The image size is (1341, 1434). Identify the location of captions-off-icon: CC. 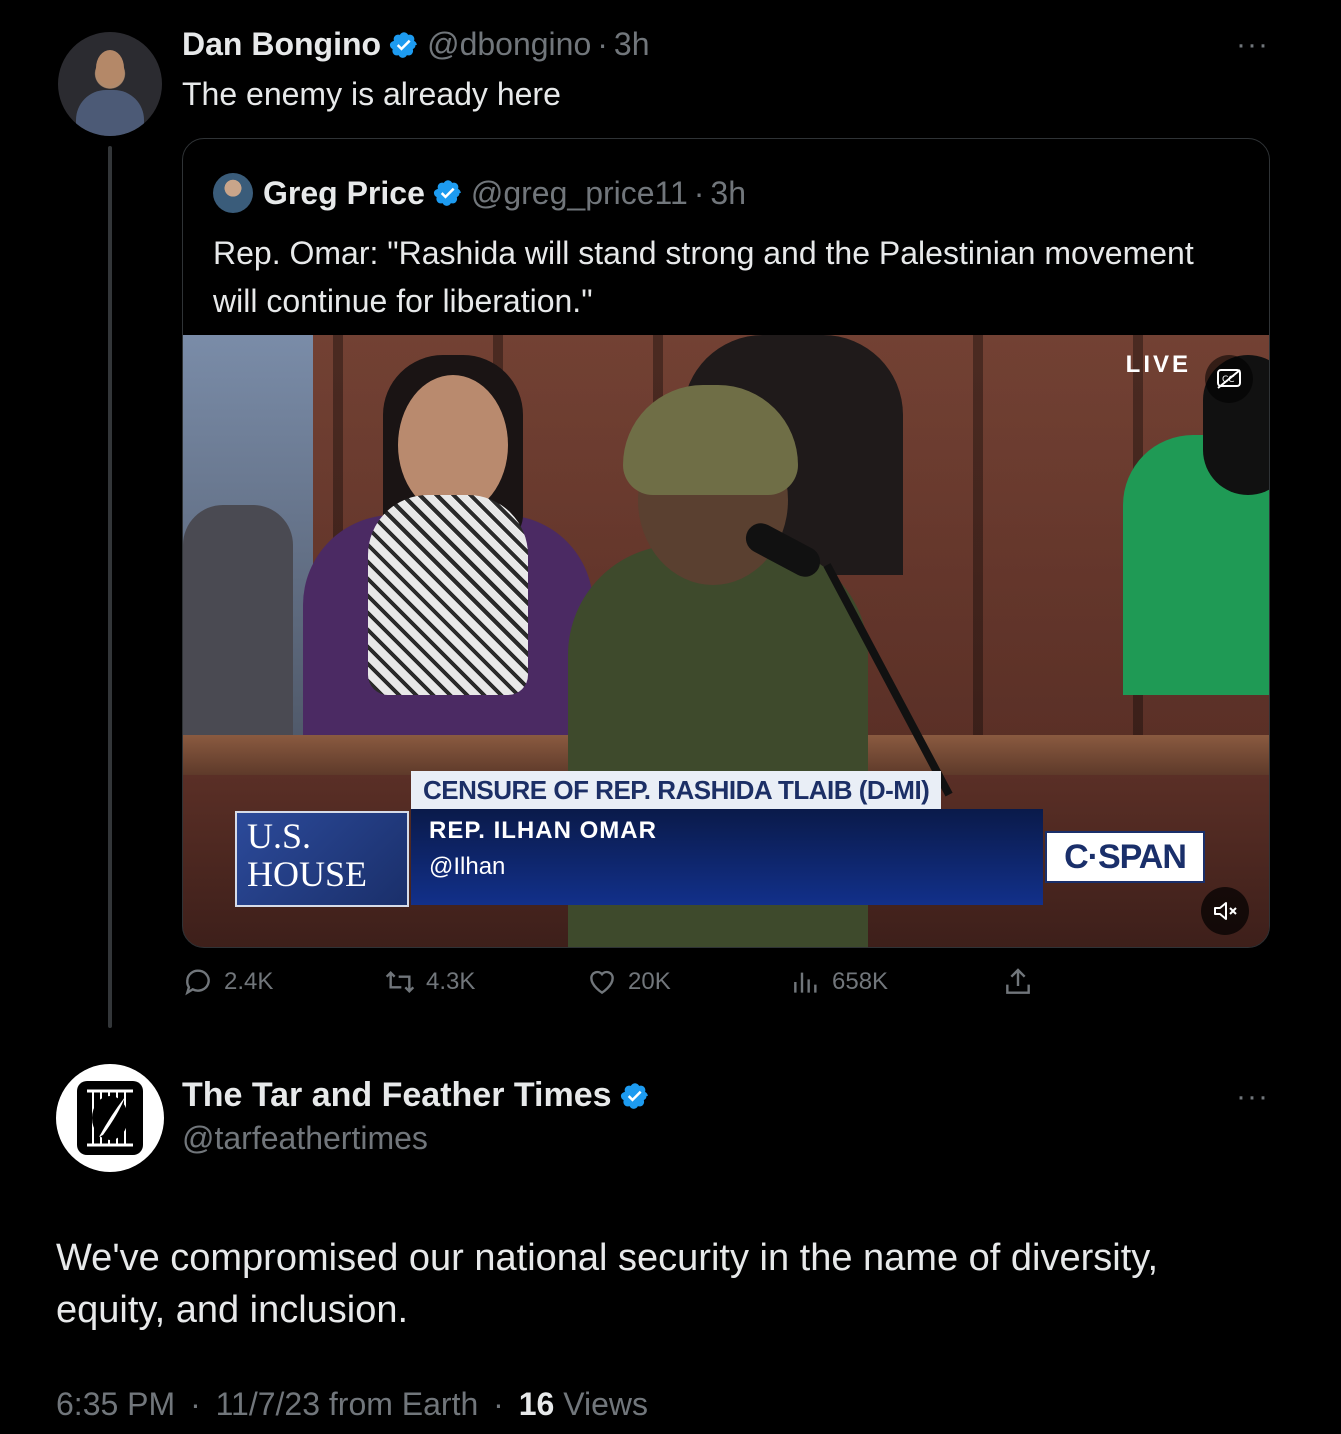
(1229, 379).